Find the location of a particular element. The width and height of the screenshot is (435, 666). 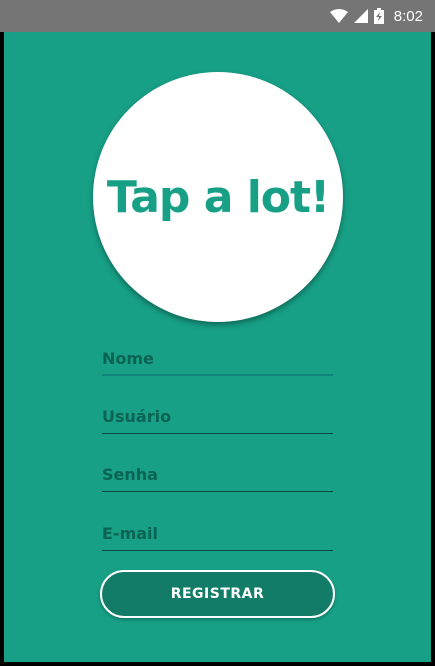

password-input is located at coordinates (217, 475).